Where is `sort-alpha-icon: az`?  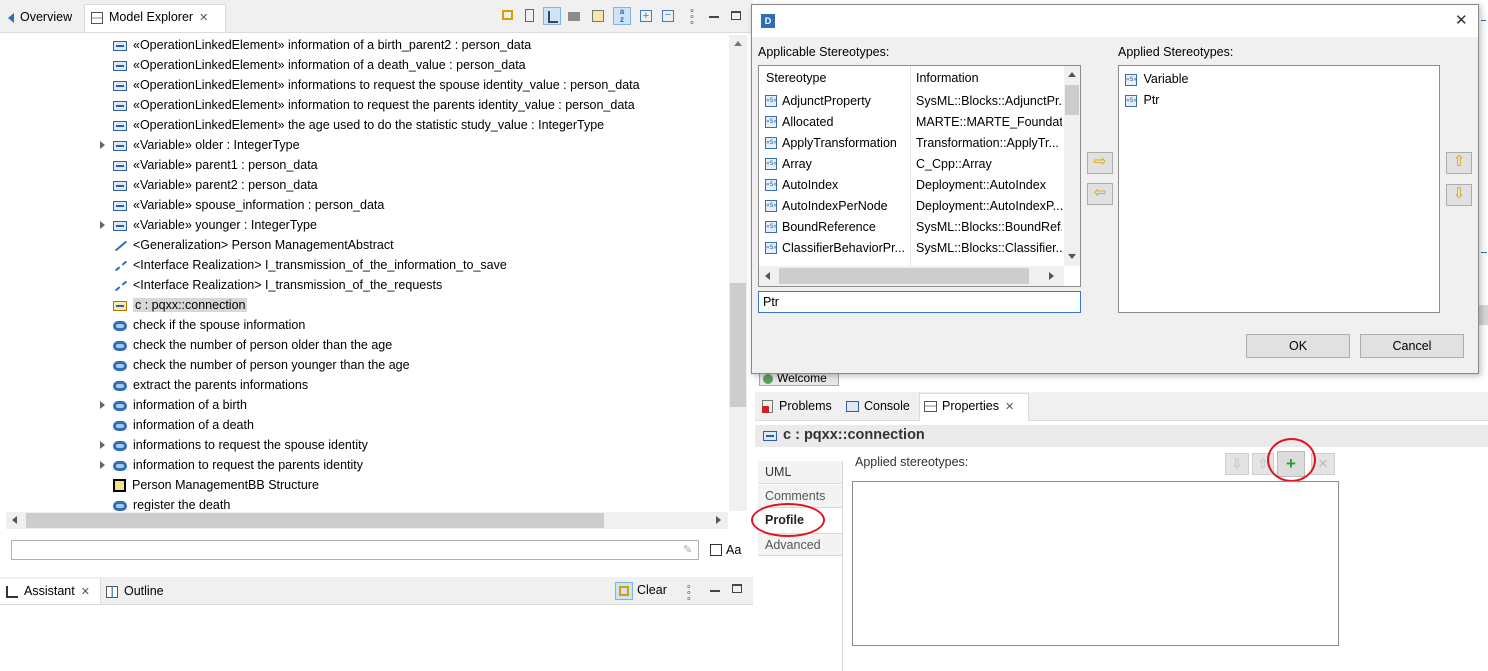
sort-alpha-icon: az is located at coordinates (622, 16).